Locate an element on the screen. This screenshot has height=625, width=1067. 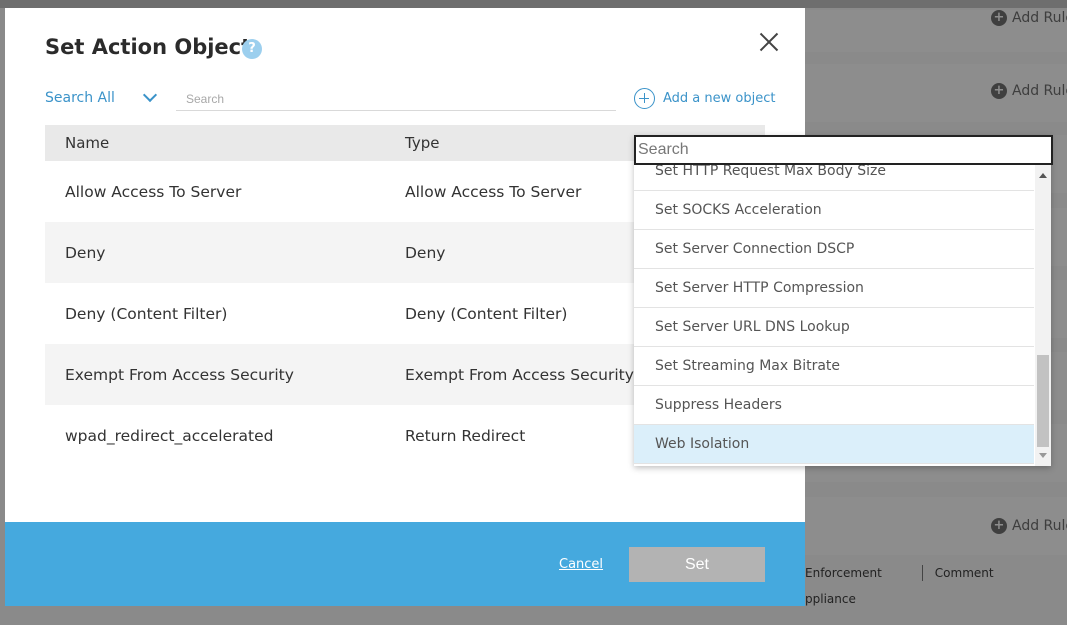
search-input is located at coordinates (396, 99).